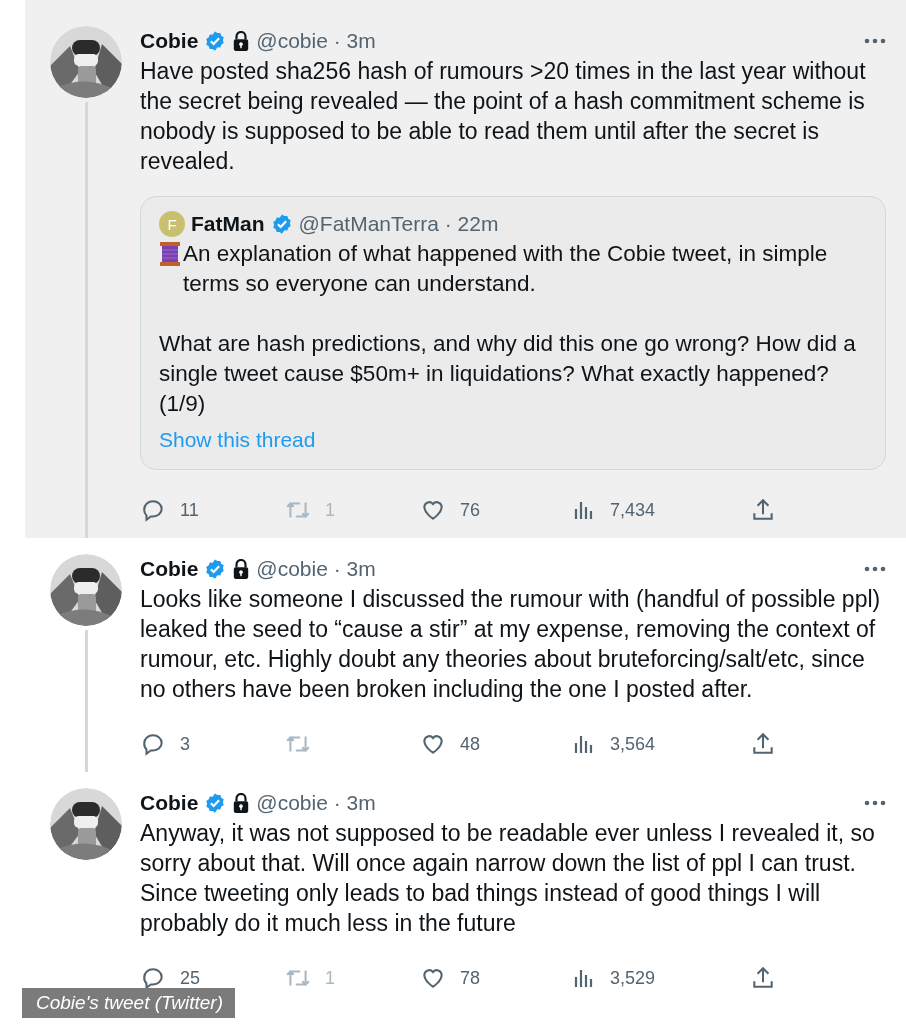 The height and width of the screenshot is (1024, 906). I want to click on avatar-initial: F, so click(172, 224).